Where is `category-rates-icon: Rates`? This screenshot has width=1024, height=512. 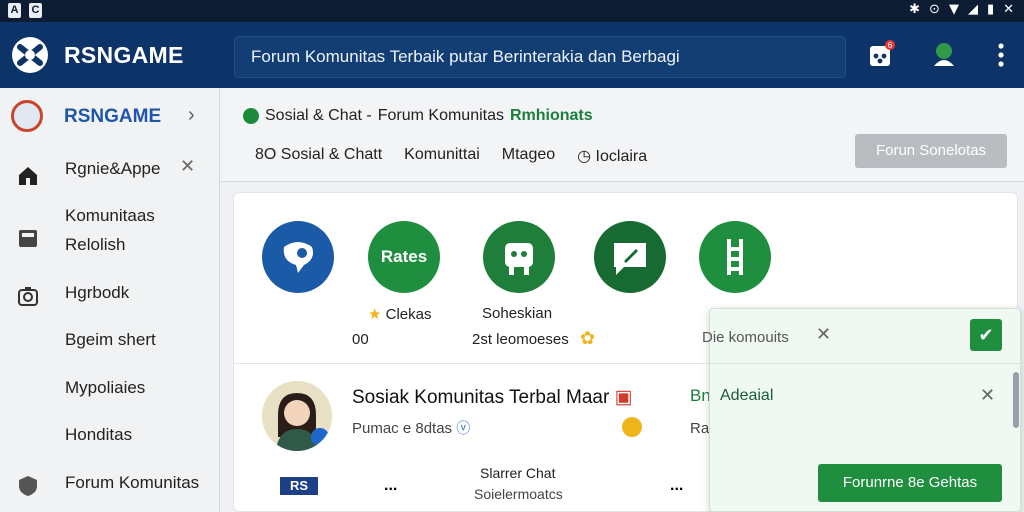
category-rates-icon: Rates is located at coordinates (404, 257).